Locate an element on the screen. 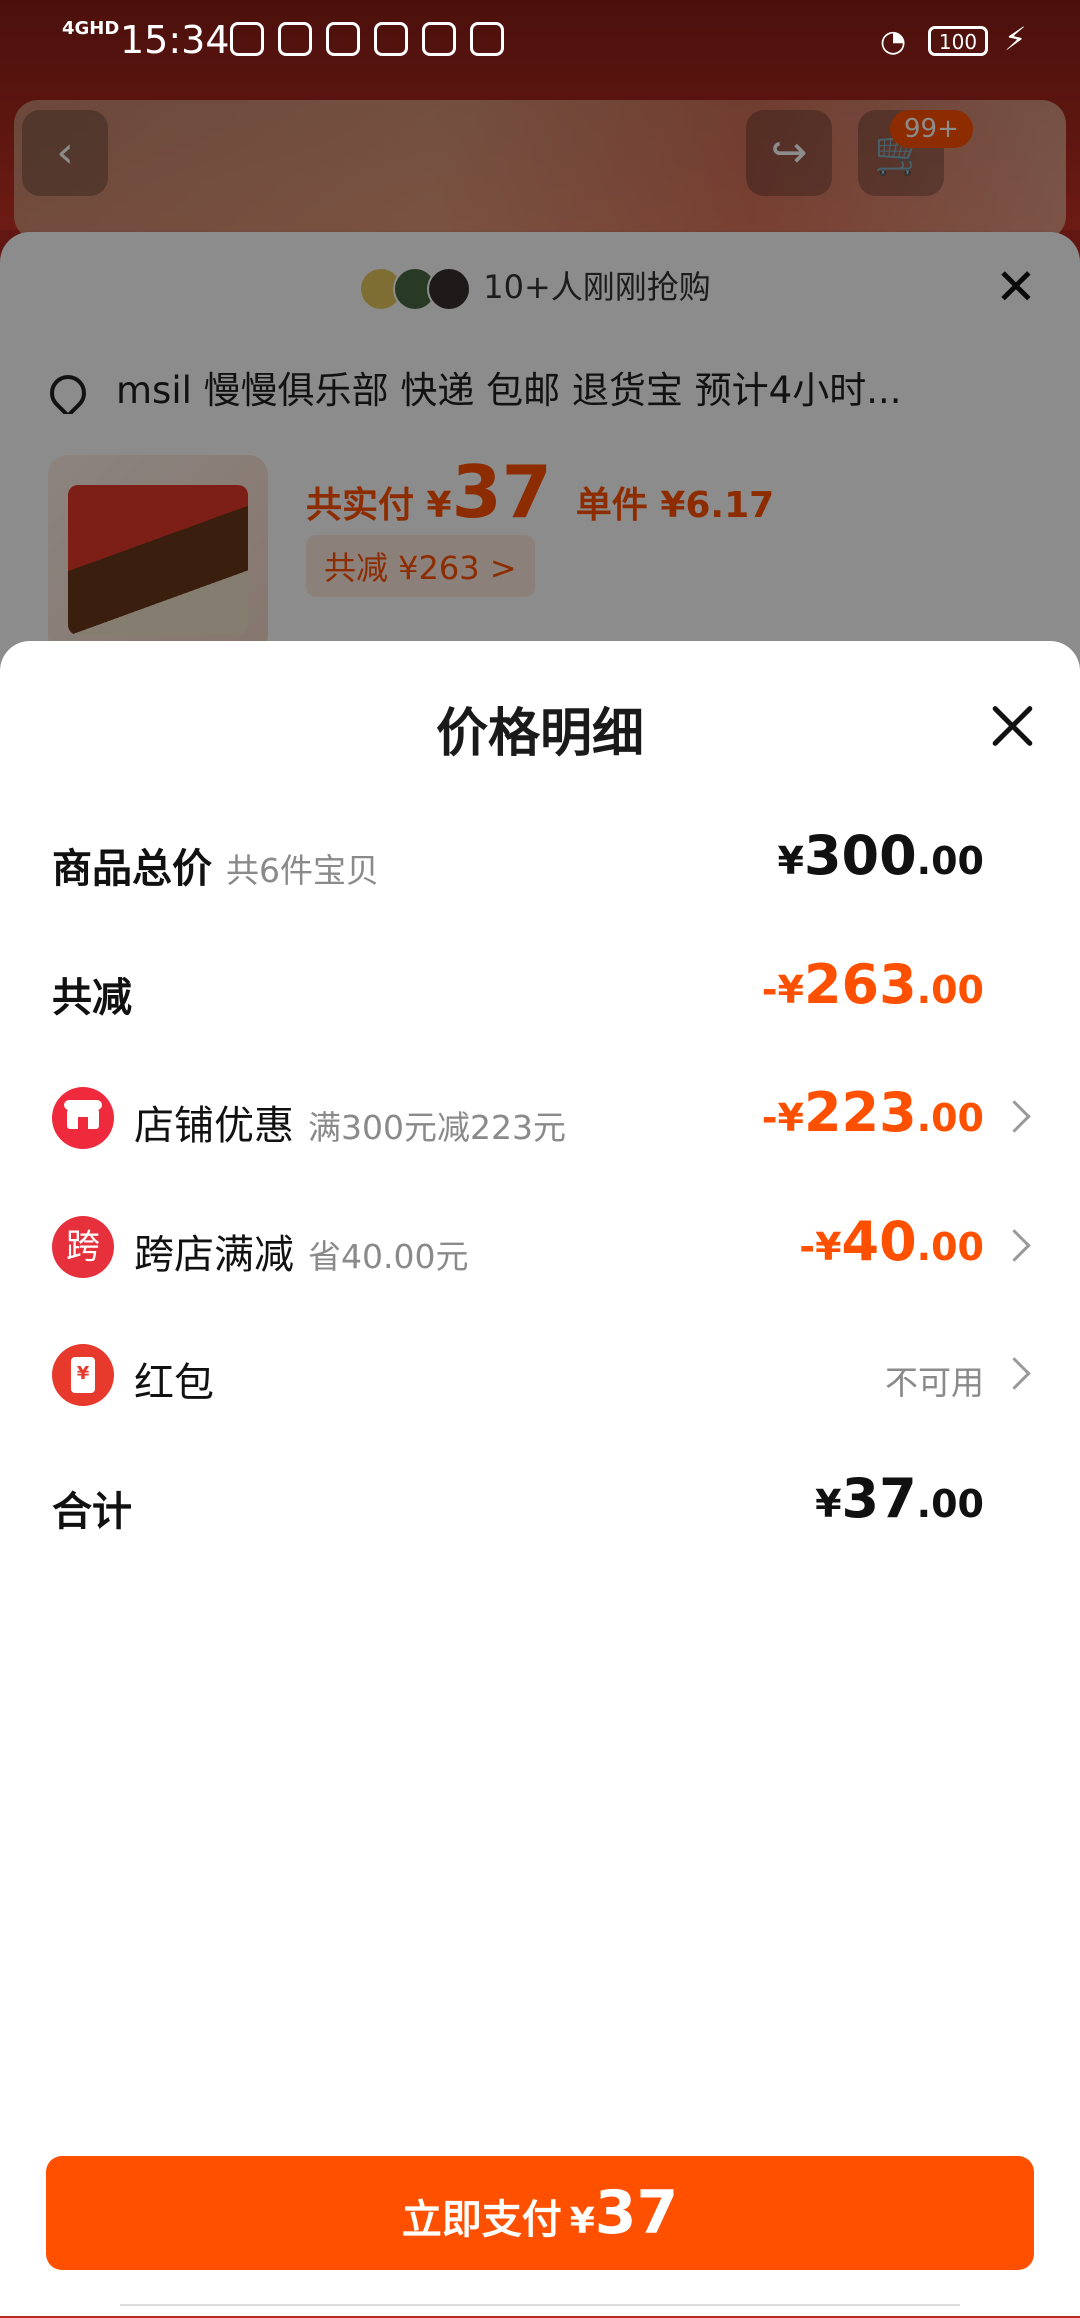 Image resolution: width=1080 pixels, height=2318 pixels. pay-button-amount: 37 is located at coordinates (636, 2213).